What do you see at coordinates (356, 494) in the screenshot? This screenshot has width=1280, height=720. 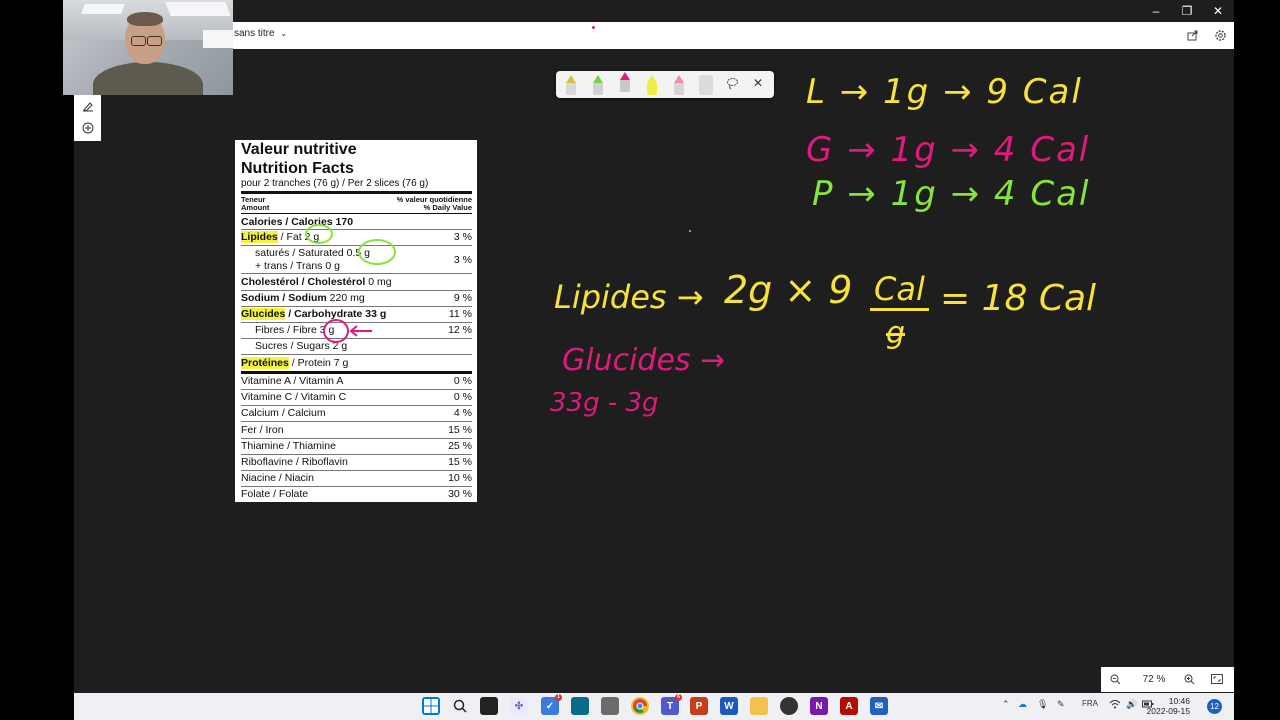 I see `vitamin-row: Folate / Folate 30 %` at bounding box center [356, 494].